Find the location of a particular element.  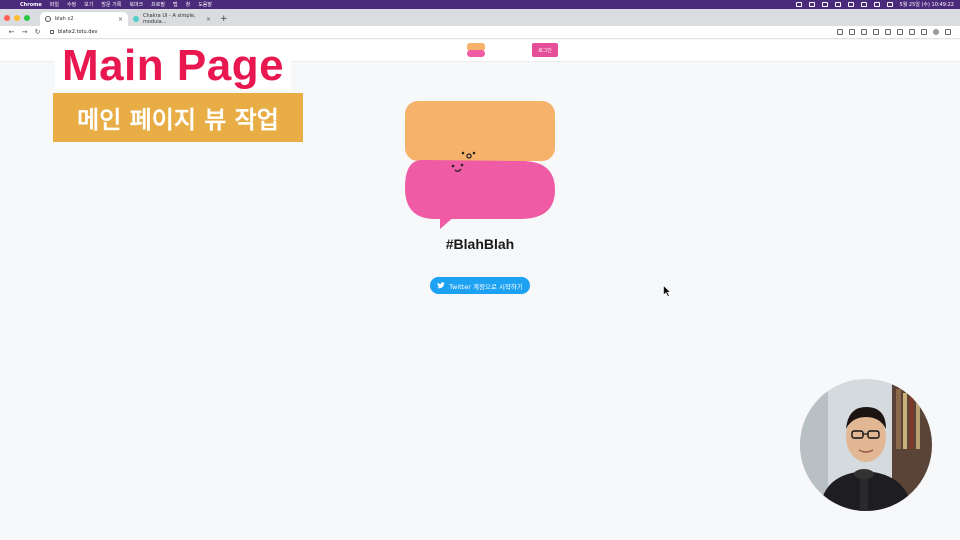

menu-tab: 탭 is located at coordinates (175, 4).